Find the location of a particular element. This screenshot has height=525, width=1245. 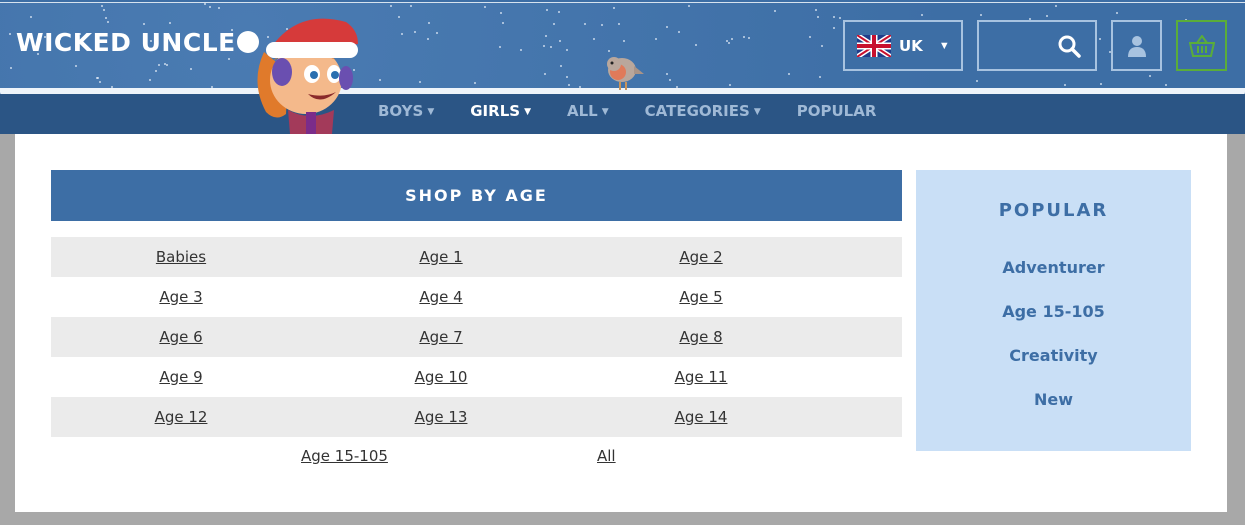

age-link: Babies is located at coordinates (181, 257).